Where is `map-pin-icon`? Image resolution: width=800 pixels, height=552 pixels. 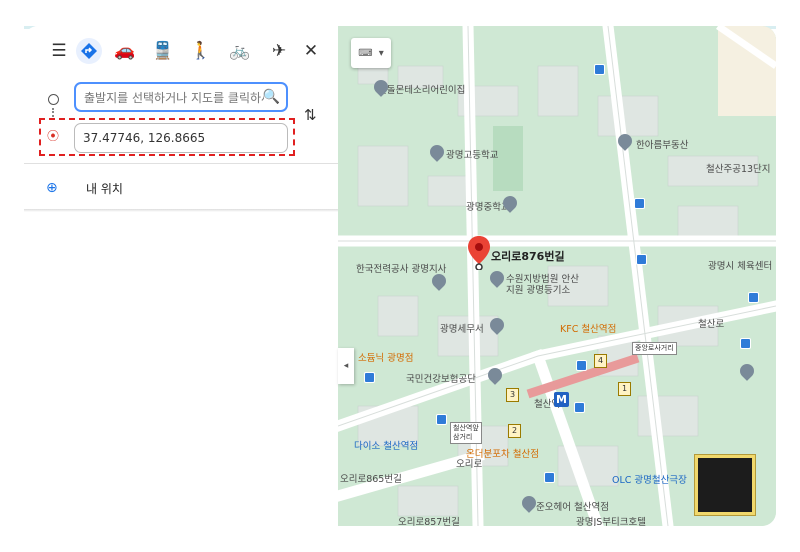
map-pin-icon is located at coordinates (479, 253).